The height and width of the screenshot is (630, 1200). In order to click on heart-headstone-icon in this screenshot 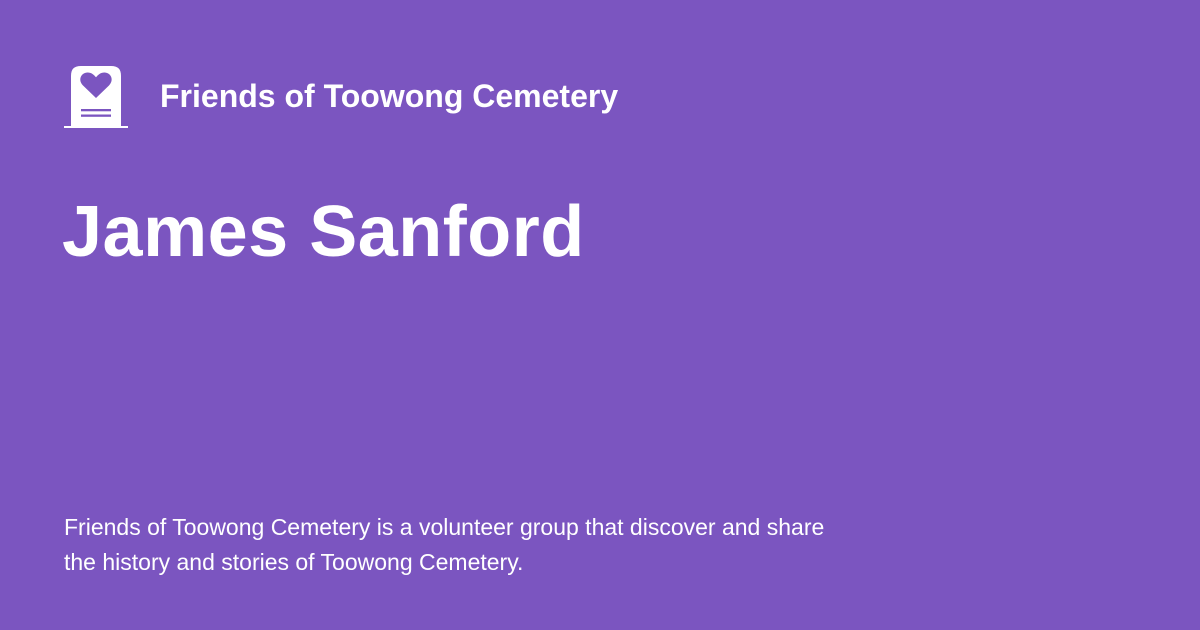, I will do `click(96, 97)`.